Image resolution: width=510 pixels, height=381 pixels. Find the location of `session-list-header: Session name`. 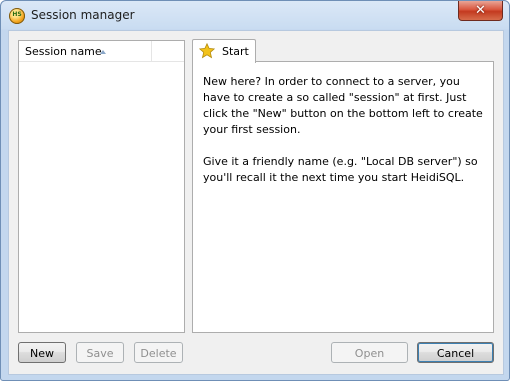

session-list-header: Session name is located at coordinates (101, 51).